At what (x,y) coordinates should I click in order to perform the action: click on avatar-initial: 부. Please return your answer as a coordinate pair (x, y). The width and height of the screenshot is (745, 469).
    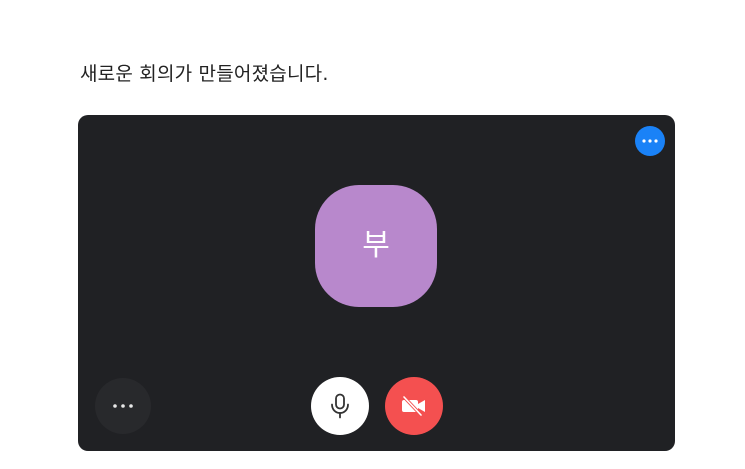
    Looking at the image, I should click on (376, 245).